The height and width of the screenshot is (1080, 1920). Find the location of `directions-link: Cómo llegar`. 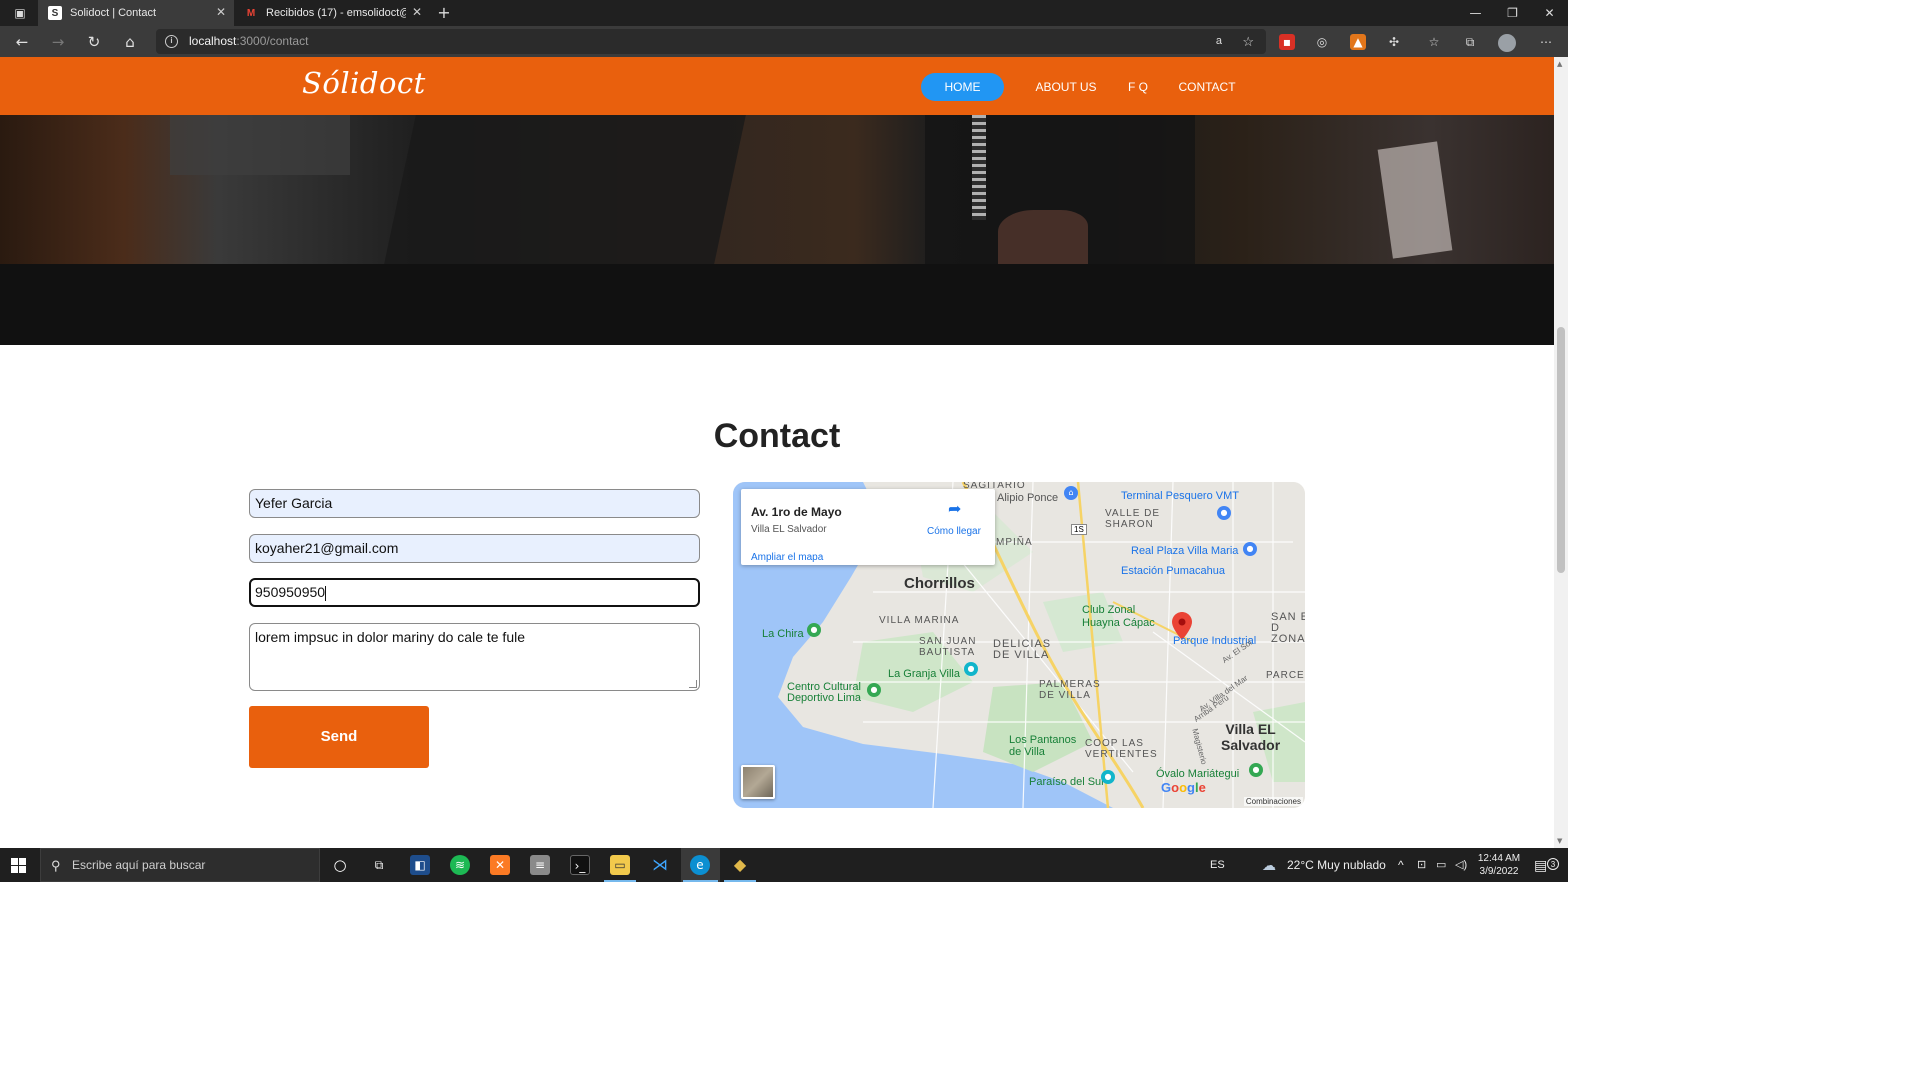

directions-link: Cómo llegar is located at coordinates (954, 531).